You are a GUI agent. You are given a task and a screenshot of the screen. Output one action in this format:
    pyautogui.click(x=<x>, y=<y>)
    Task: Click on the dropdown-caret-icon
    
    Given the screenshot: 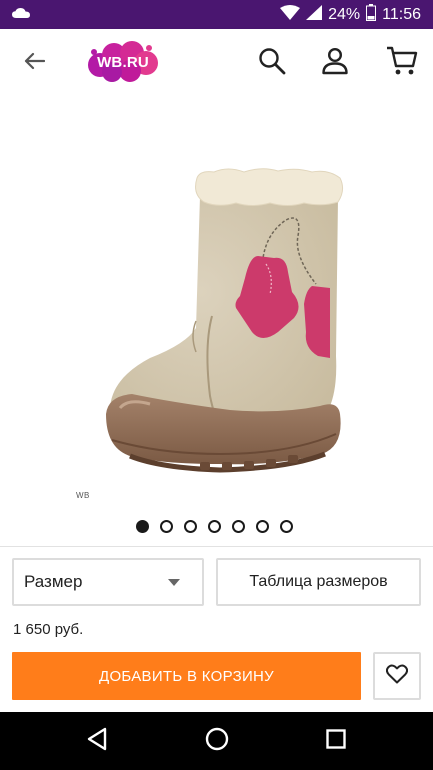 What is the action you would take?
    pyautogui.click(x=174, y=582)
    